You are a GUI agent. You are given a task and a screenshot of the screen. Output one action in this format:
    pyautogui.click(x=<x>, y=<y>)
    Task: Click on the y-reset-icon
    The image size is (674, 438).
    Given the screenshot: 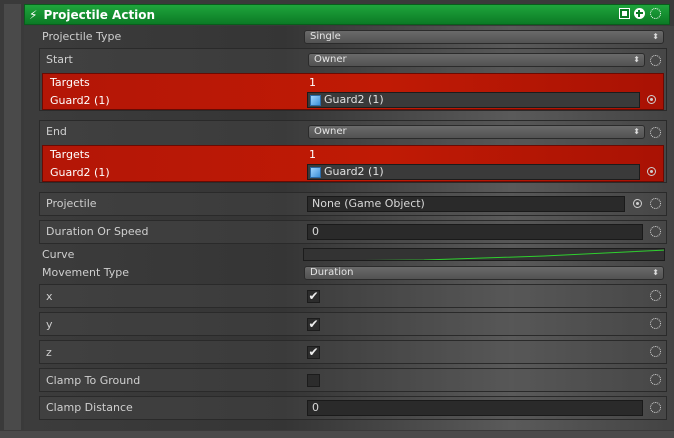 What is the action you would take?
    pyautogui.click(x=655, y=323)
    